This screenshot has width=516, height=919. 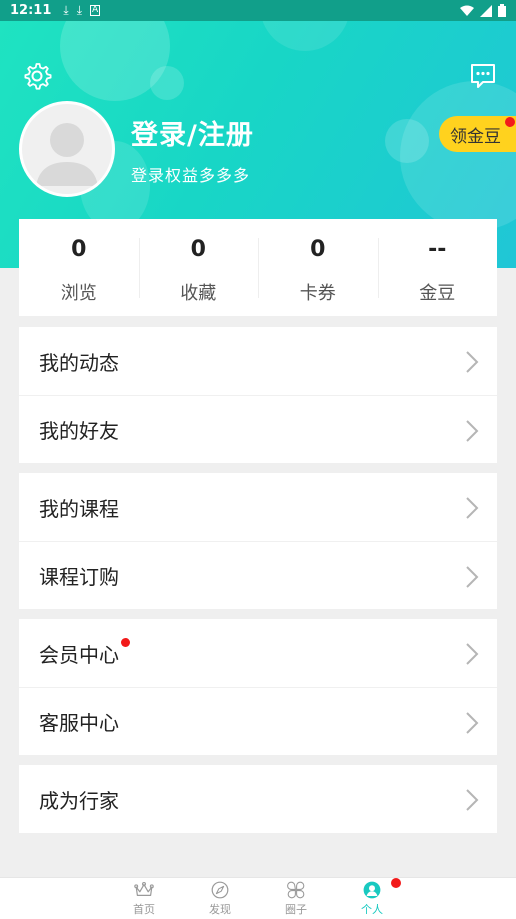 I want to click on tab-profile: 个人, so click(x=372, y=899).